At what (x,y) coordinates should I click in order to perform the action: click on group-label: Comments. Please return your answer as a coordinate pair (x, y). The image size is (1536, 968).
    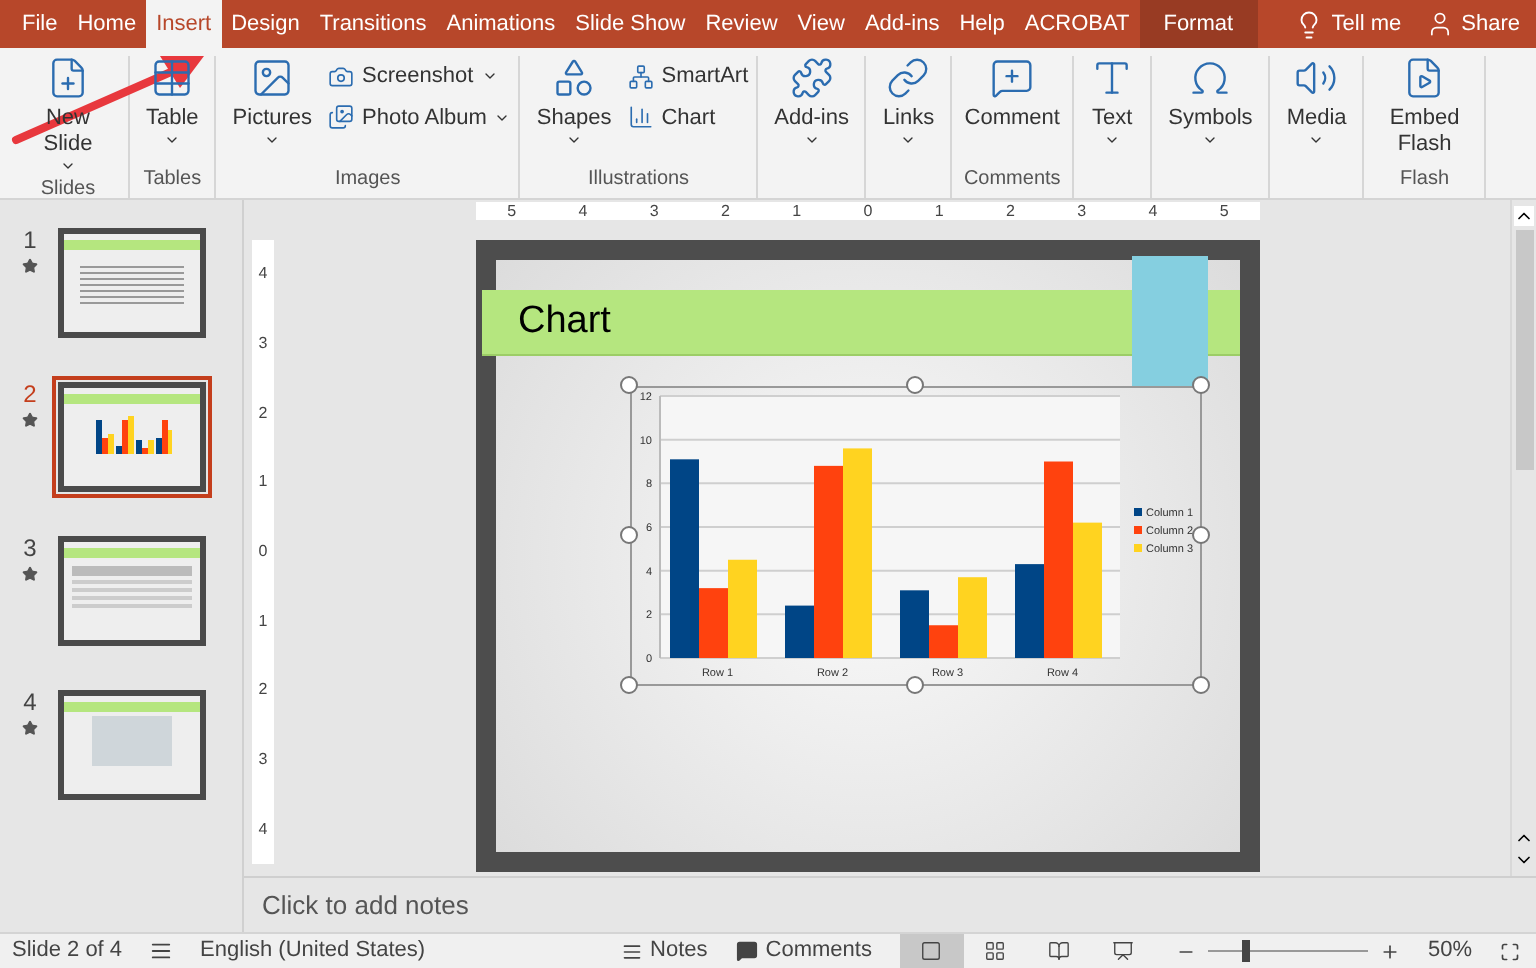
    Looking at the image, I should click on (1012, 180).